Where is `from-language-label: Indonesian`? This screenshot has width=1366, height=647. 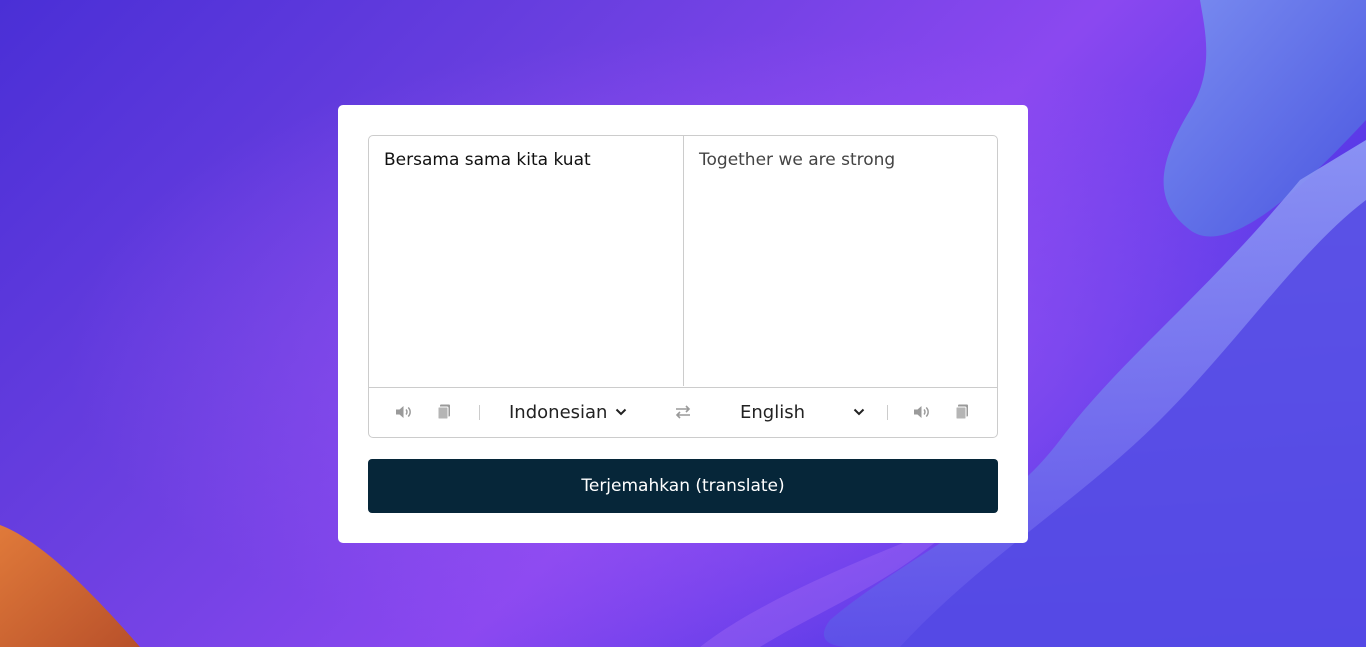 from-language-label: Indonesian is located at coordinates (558, 412).